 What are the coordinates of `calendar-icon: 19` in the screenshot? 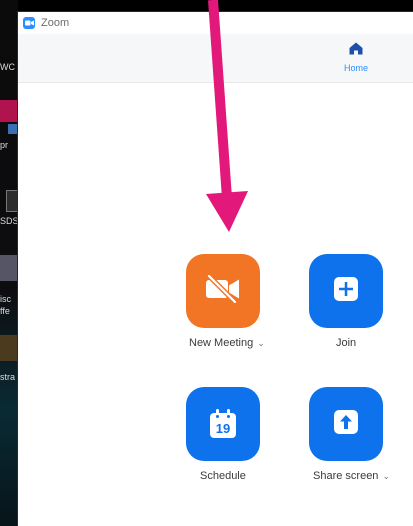 It's located at (223, 424).